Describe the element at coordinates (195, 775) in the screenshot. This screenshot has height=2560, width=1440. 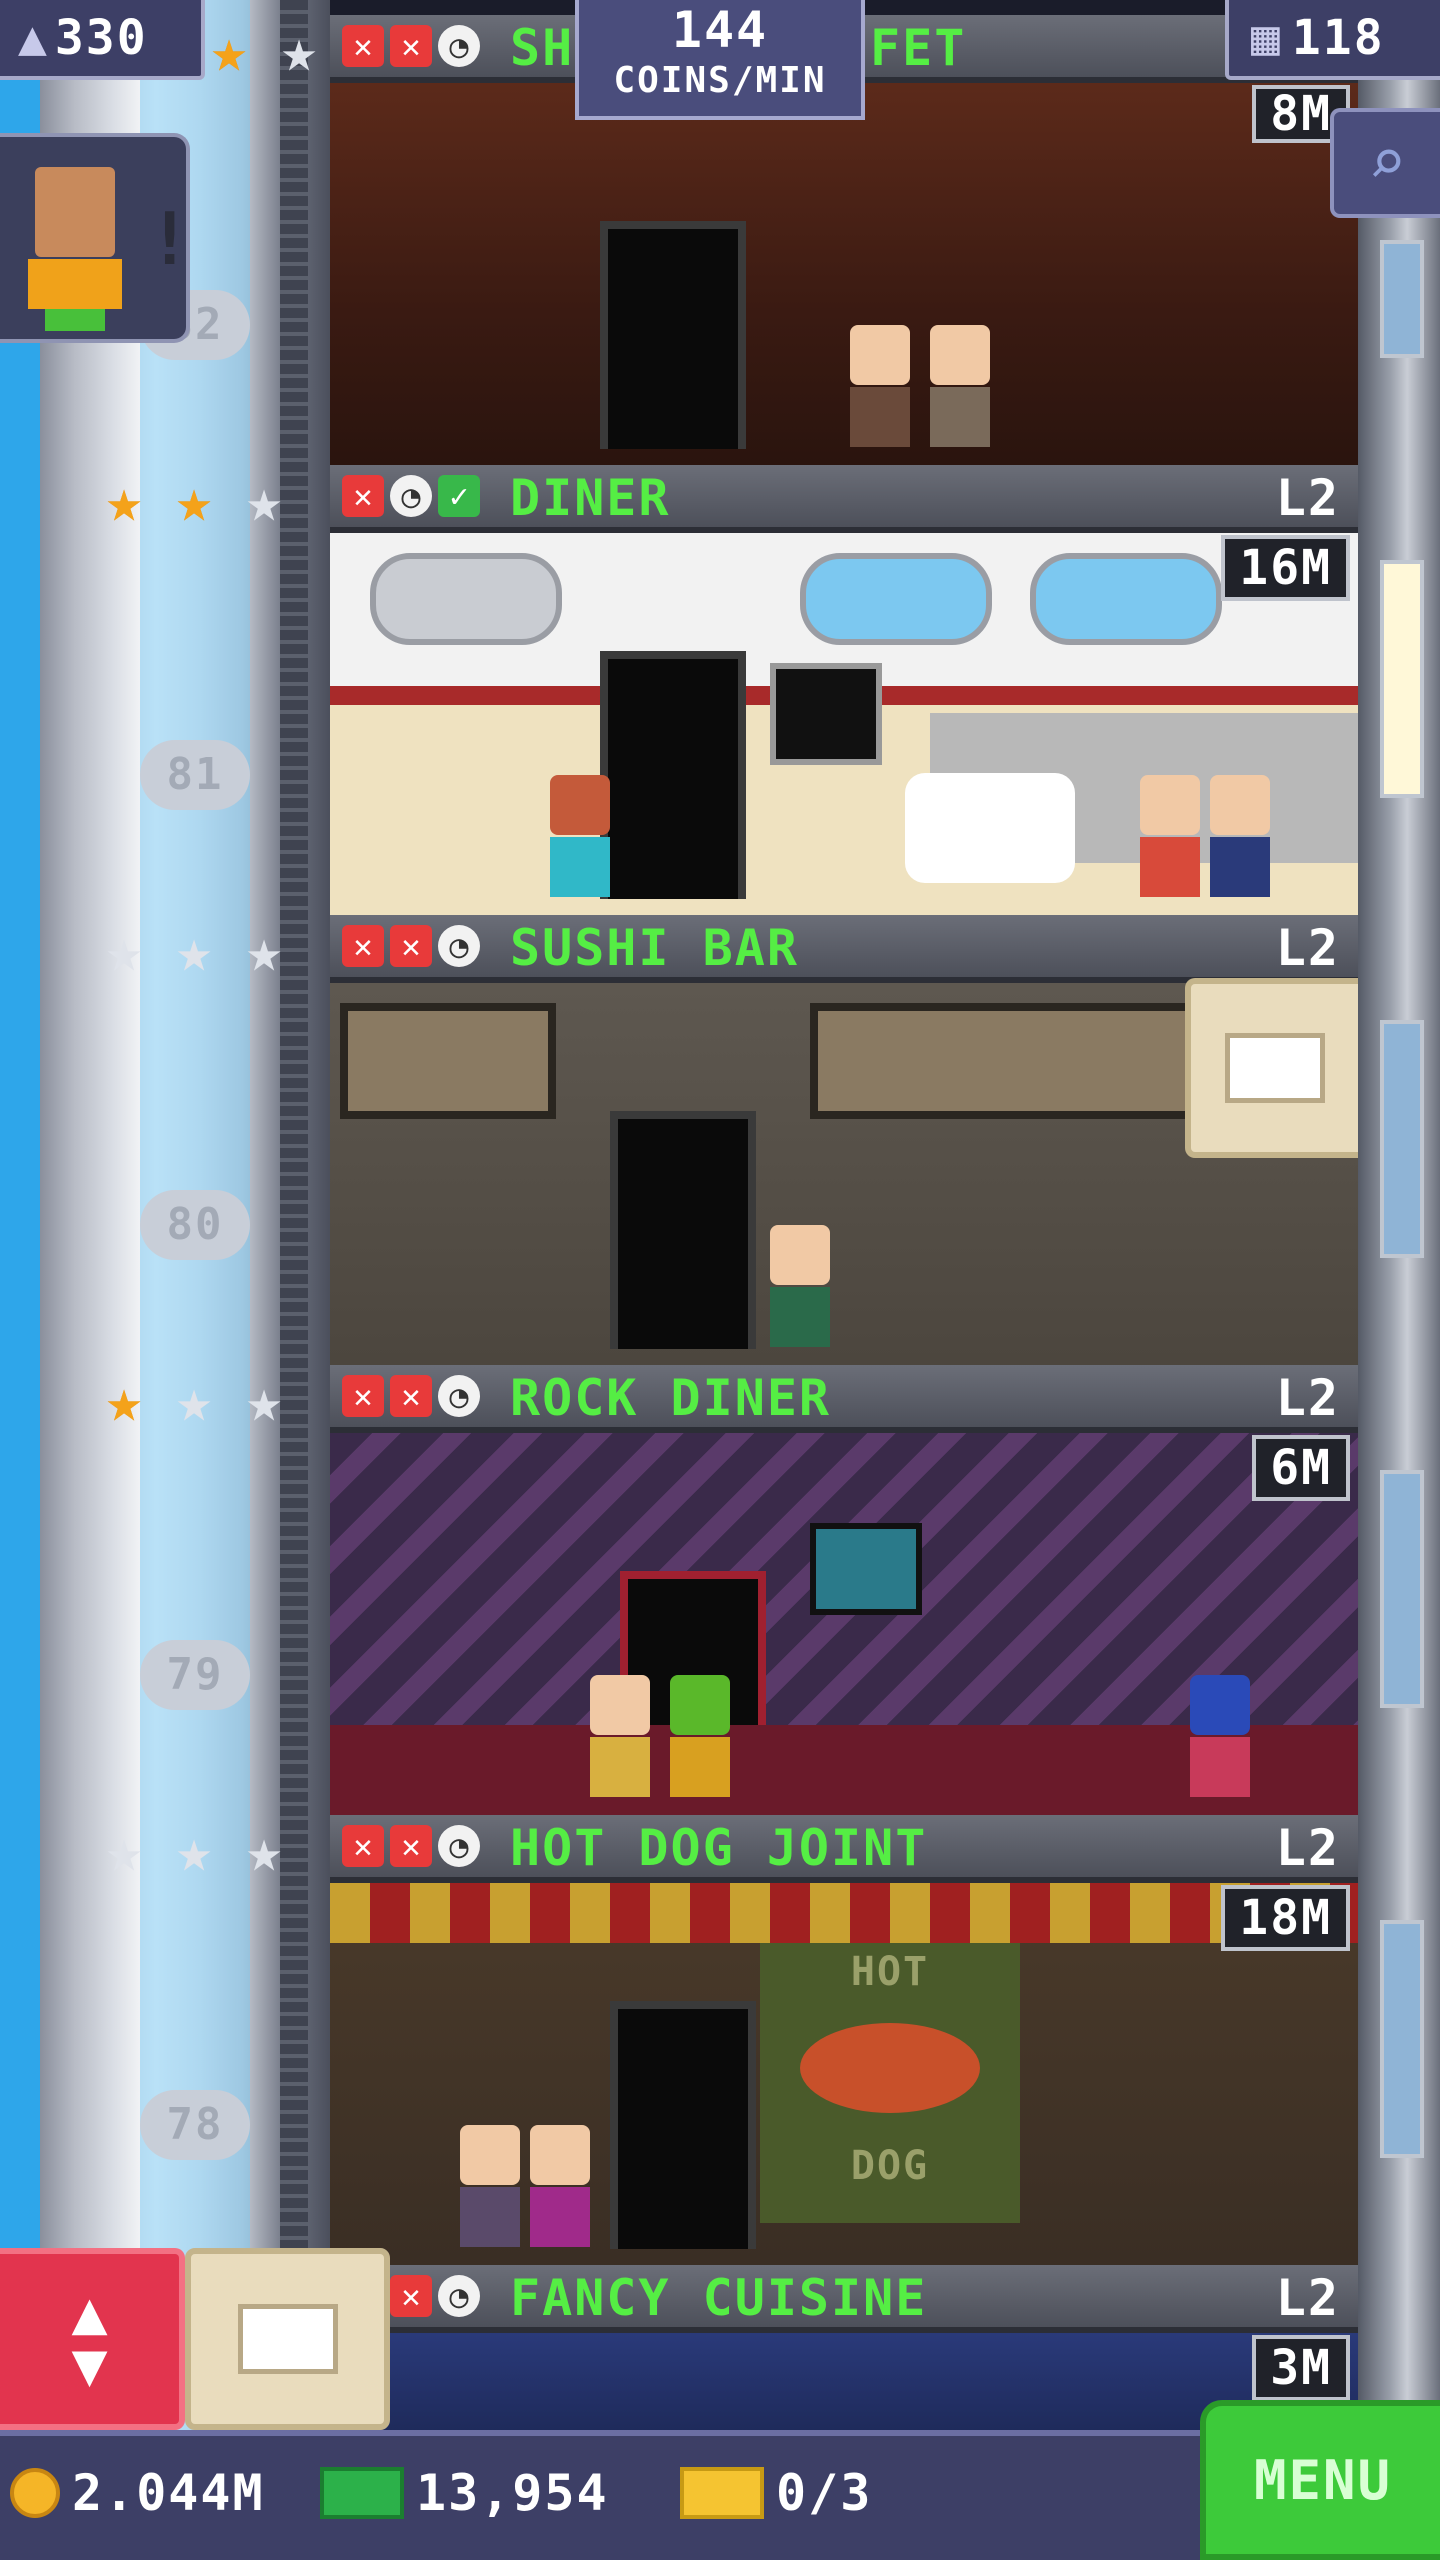
I see `floor-number: 81` at that location.